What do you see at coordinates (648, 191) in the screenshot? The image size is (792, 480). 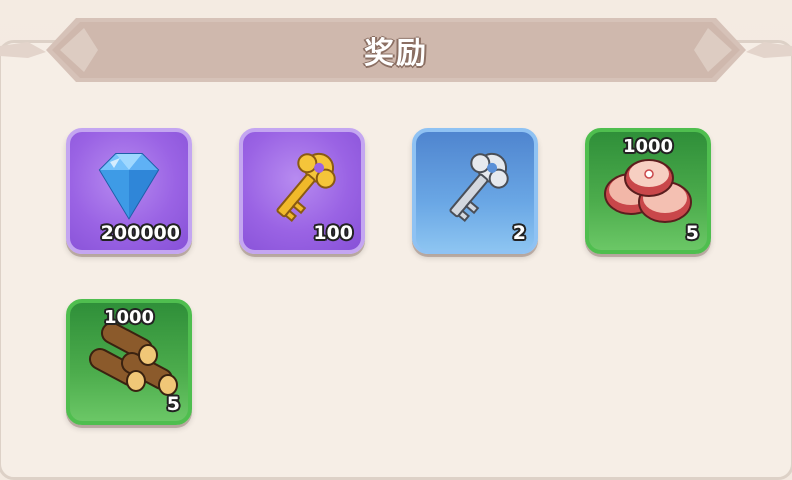 I see `reward-tile-meat: 1000 5` at bounding box center [648, 191].